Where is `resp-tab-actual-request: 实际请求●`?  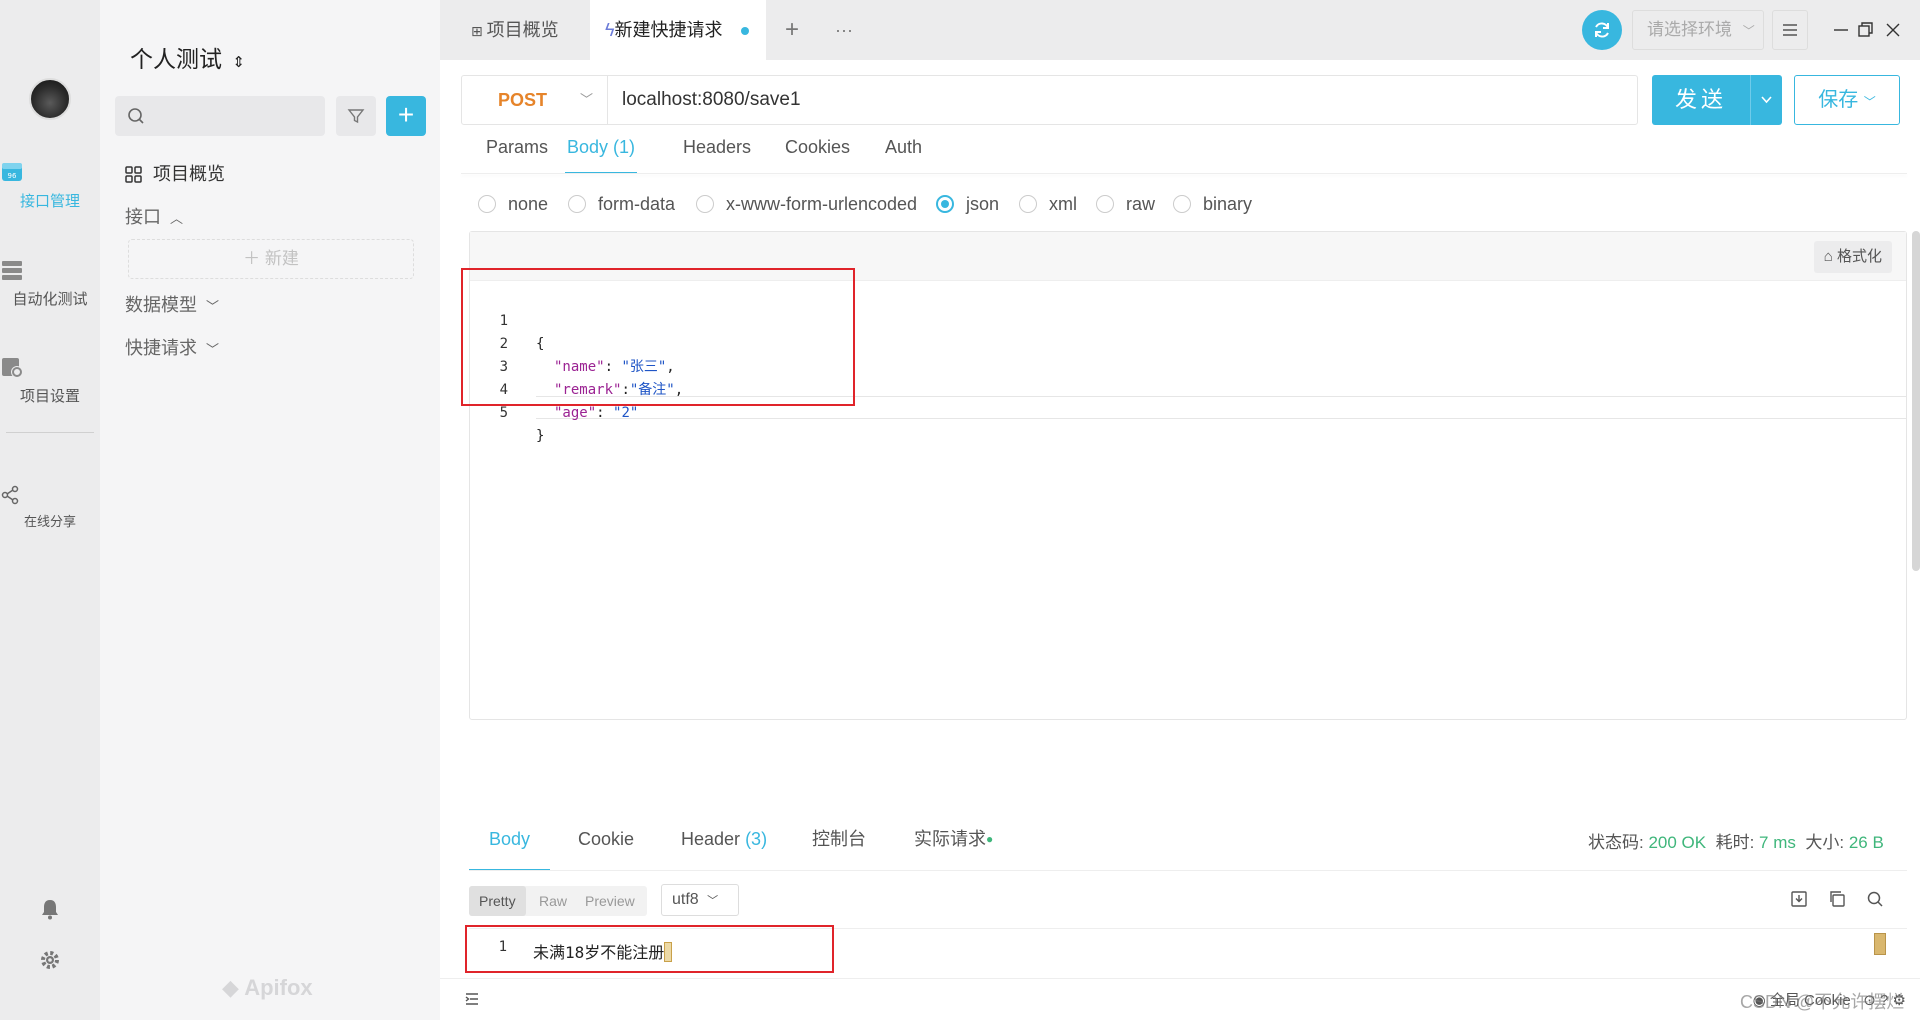
resp-tab-actual-request: 实际请求● is located at coordinates (953, 843).